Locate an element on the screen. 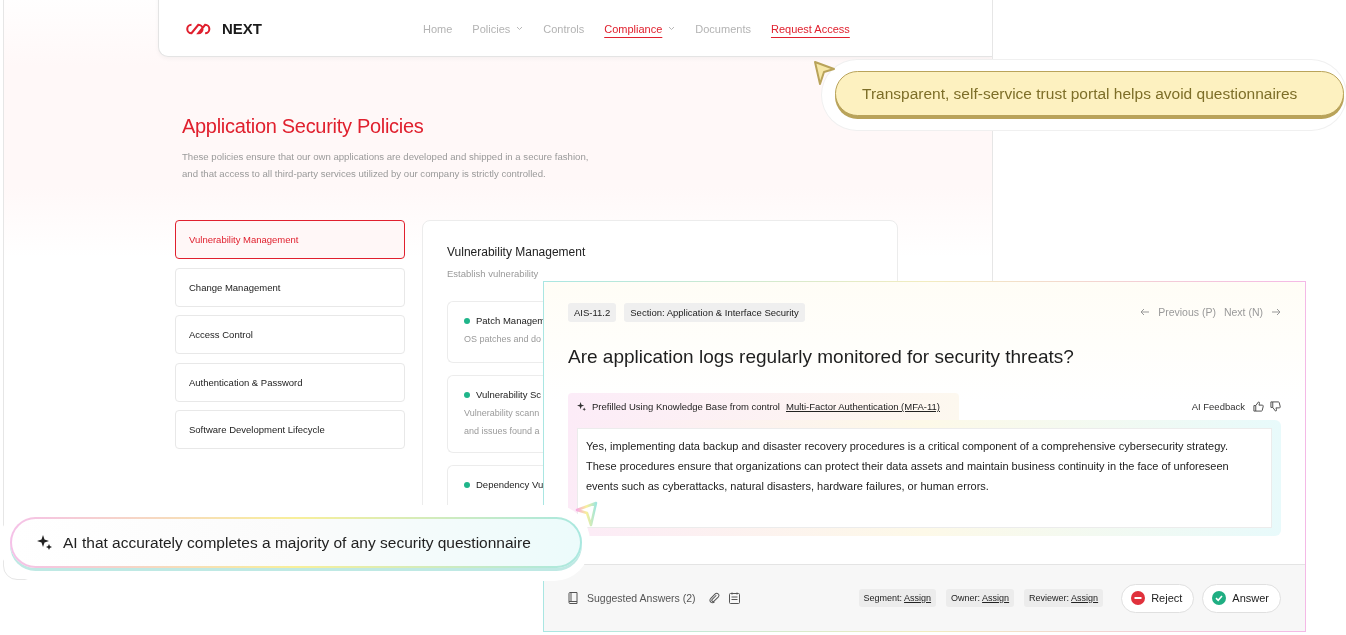  arrow-right-icon is located at coordinates (1276, 312).